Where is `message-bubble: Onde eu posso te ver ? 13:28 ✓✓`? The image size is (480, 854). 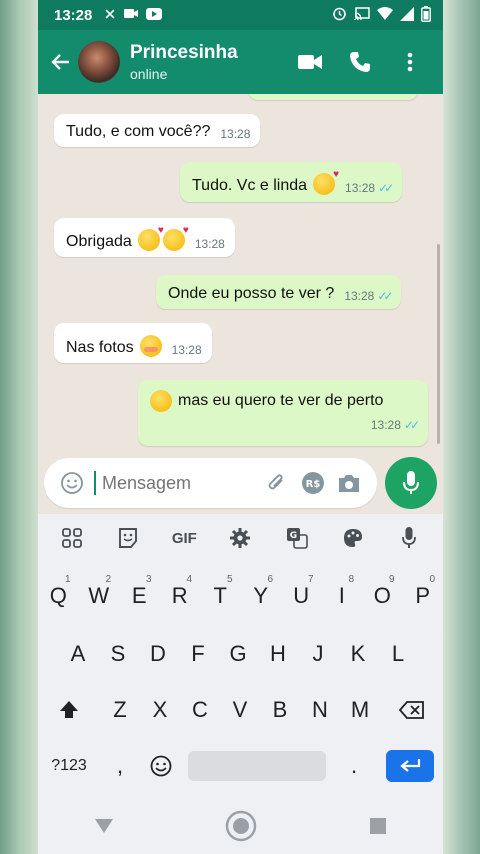 message-bubble: Onde eu posso te ver ? 13:28 ✓✓ is located at coordinates (279, 292).